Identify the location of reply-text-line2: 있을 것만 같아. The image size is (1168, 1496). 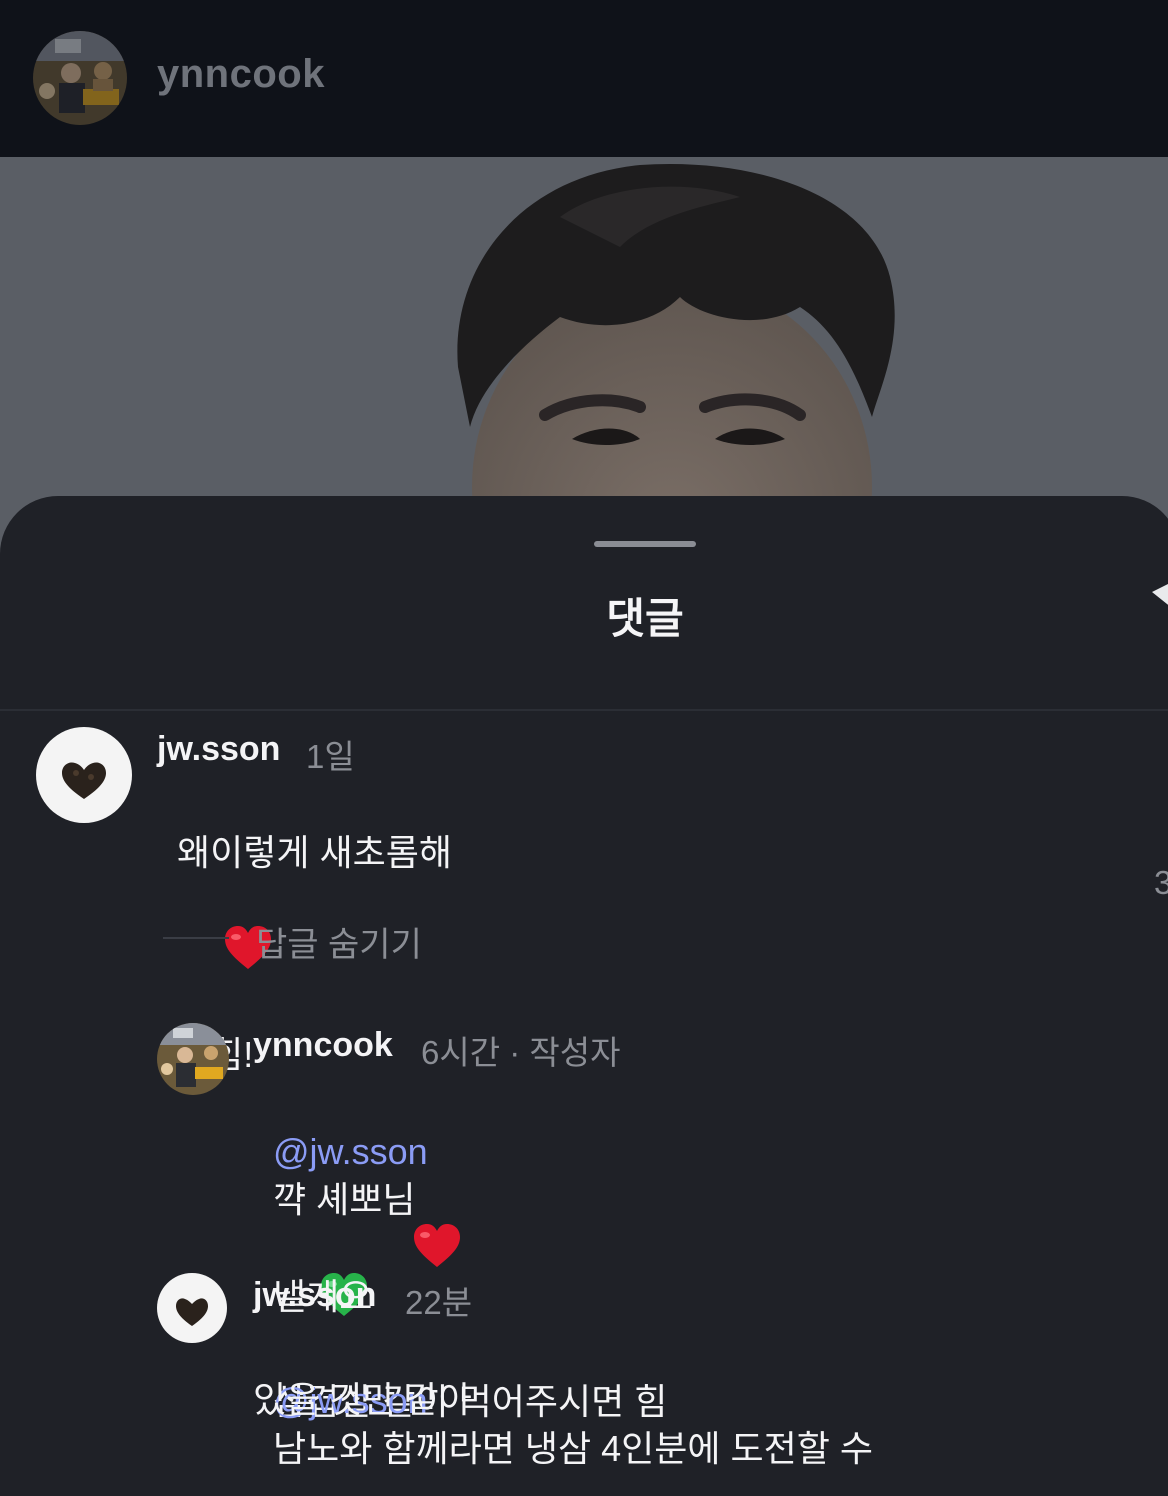
(362, 1399).